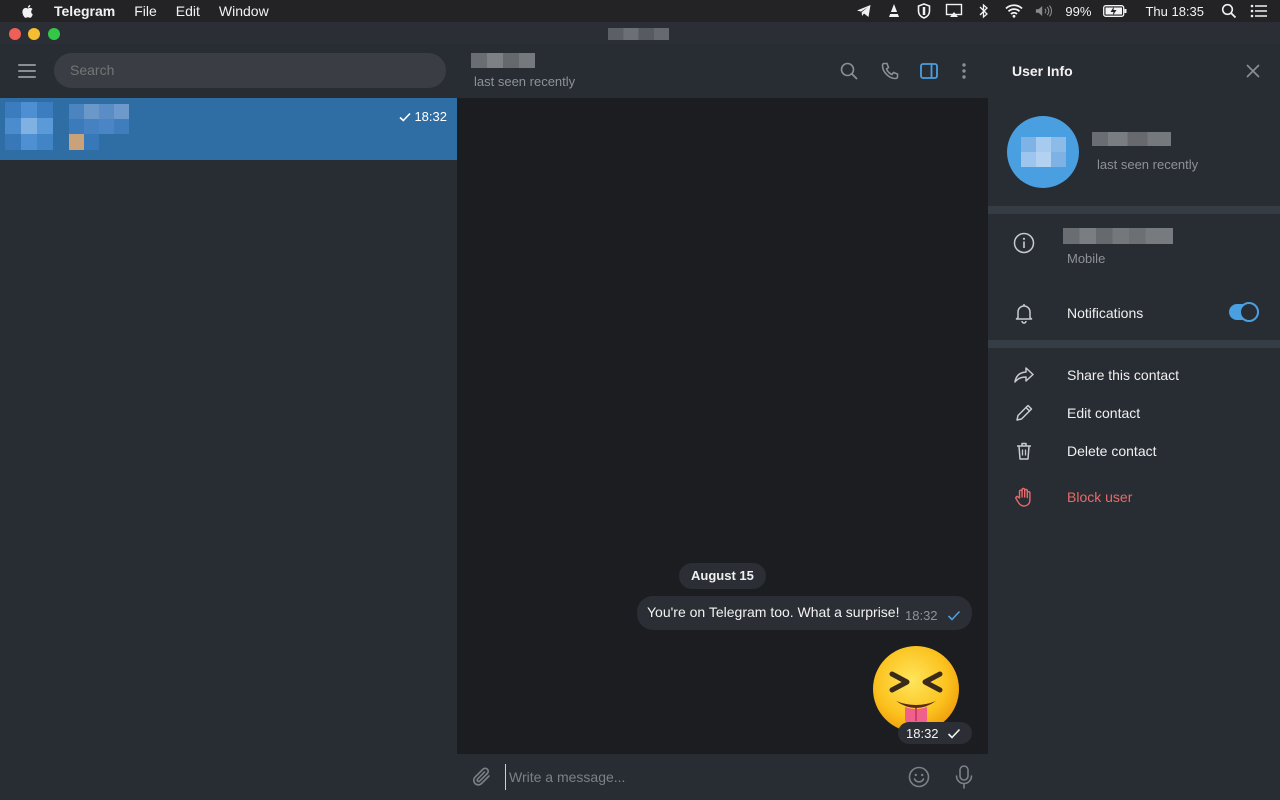 The width and height of the screenshot is (1280, 800). I want to click on toggle-knob, so click(1249, 312).